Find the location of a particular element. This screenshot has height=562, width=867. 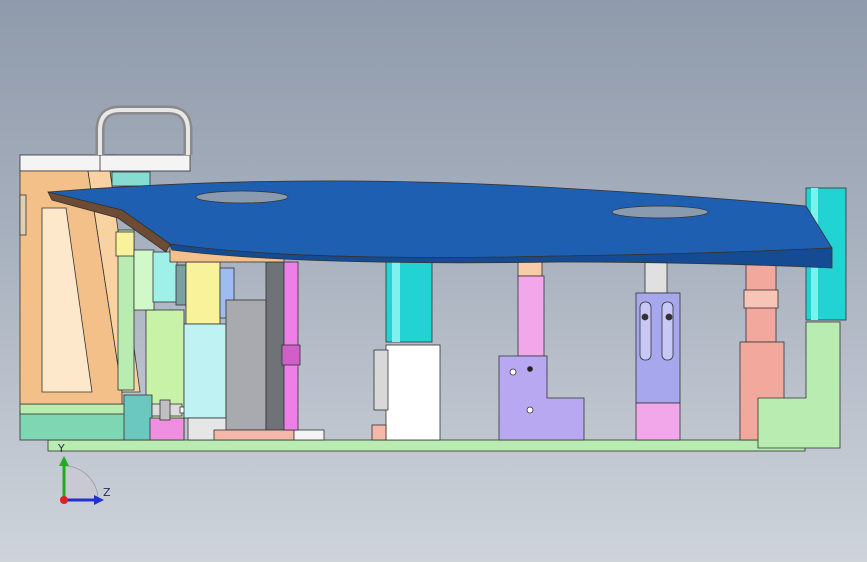

clamp-teal-base is located at coordinates (138, 417).